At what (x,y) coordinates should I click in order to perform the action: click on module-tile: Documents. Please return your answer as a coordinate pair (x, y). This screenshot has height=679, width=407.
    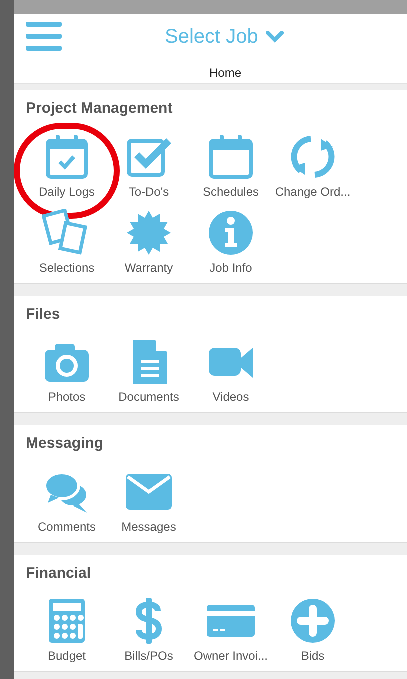
    Looking at the image, I should click on (149, 370).